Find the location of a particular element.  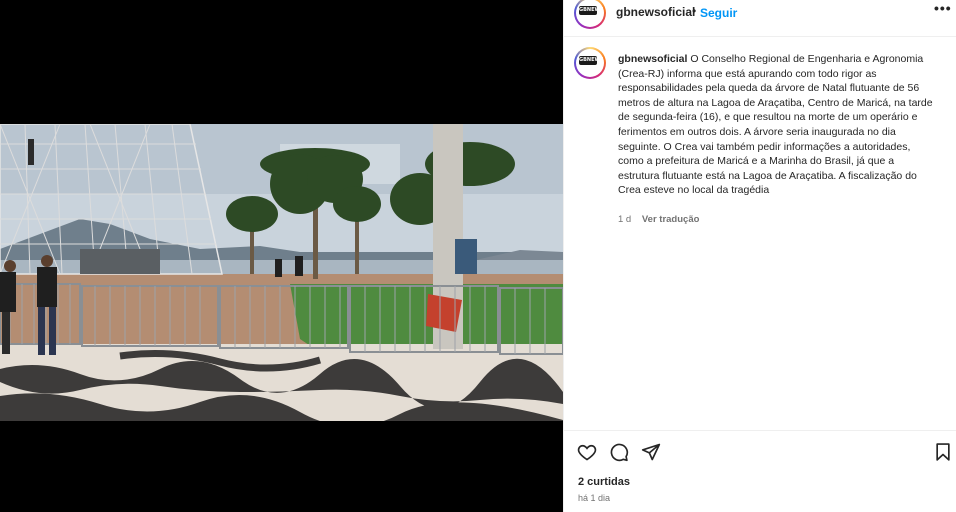

comment-icon is located at coordinates (619, 452).